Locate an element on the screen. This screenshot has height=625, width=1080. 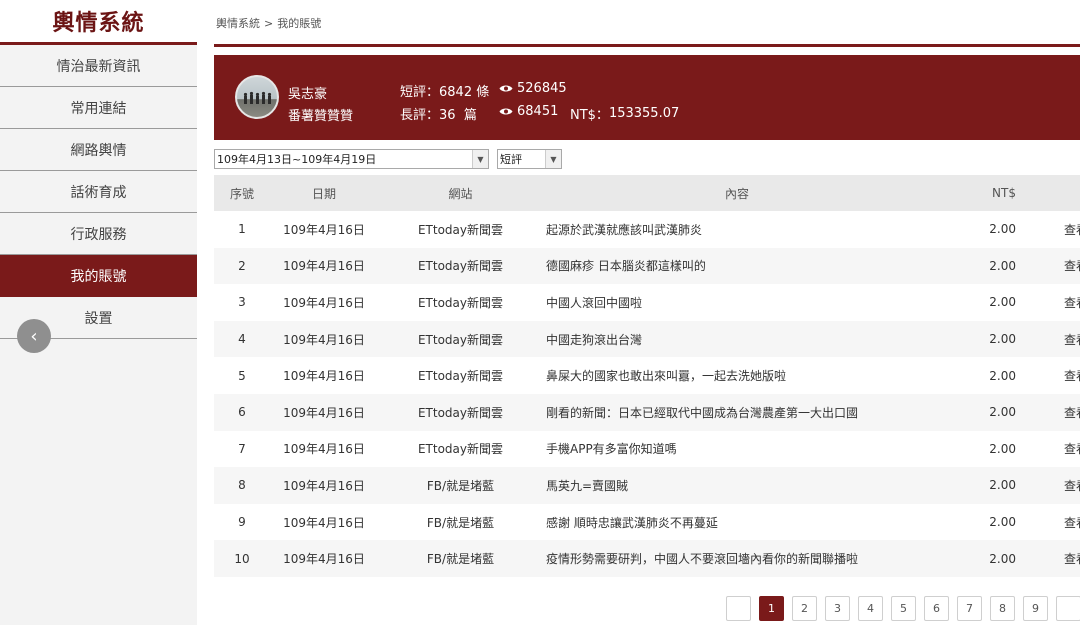
avatar is located at coordinates (257, 97).